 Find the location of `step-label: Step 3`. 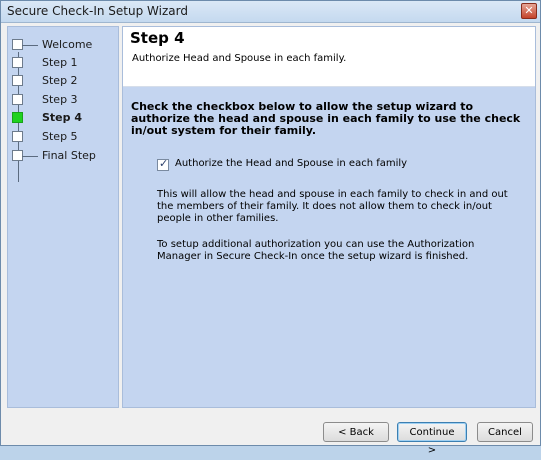

step-label: Step 3 is located at coordinates (60, 99).